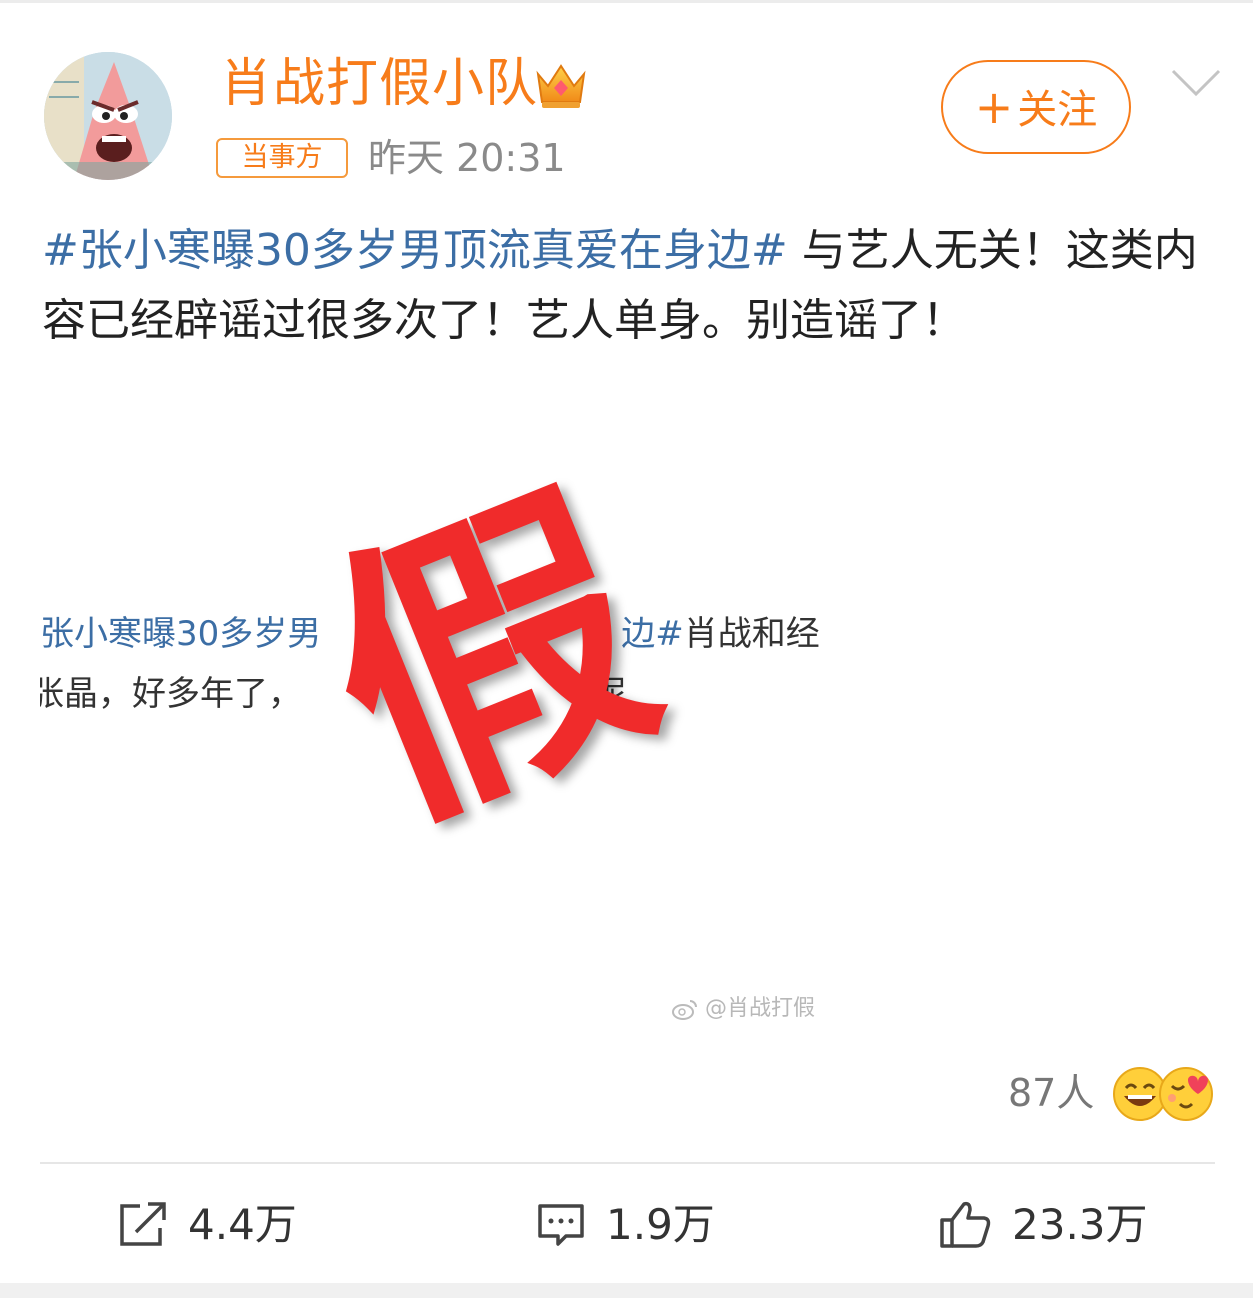 The image size is (1253, 1298). Describe the element at coordinates (171, 694) in the screenshot. I see `image-line2-text: 张晶，好多年了，` at that location.